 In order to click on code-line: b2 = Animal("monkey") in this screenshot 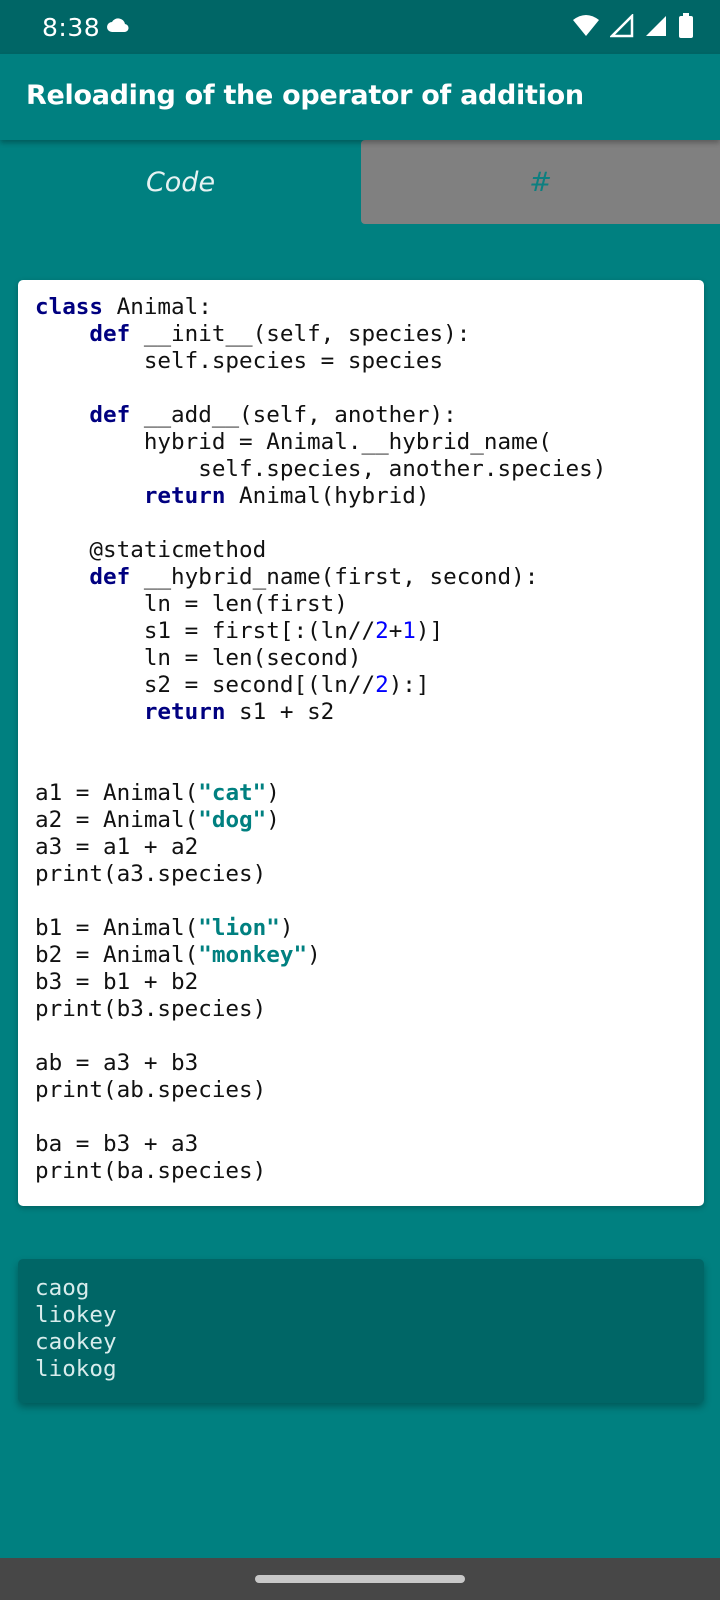, I will do `click(178, 955)`.